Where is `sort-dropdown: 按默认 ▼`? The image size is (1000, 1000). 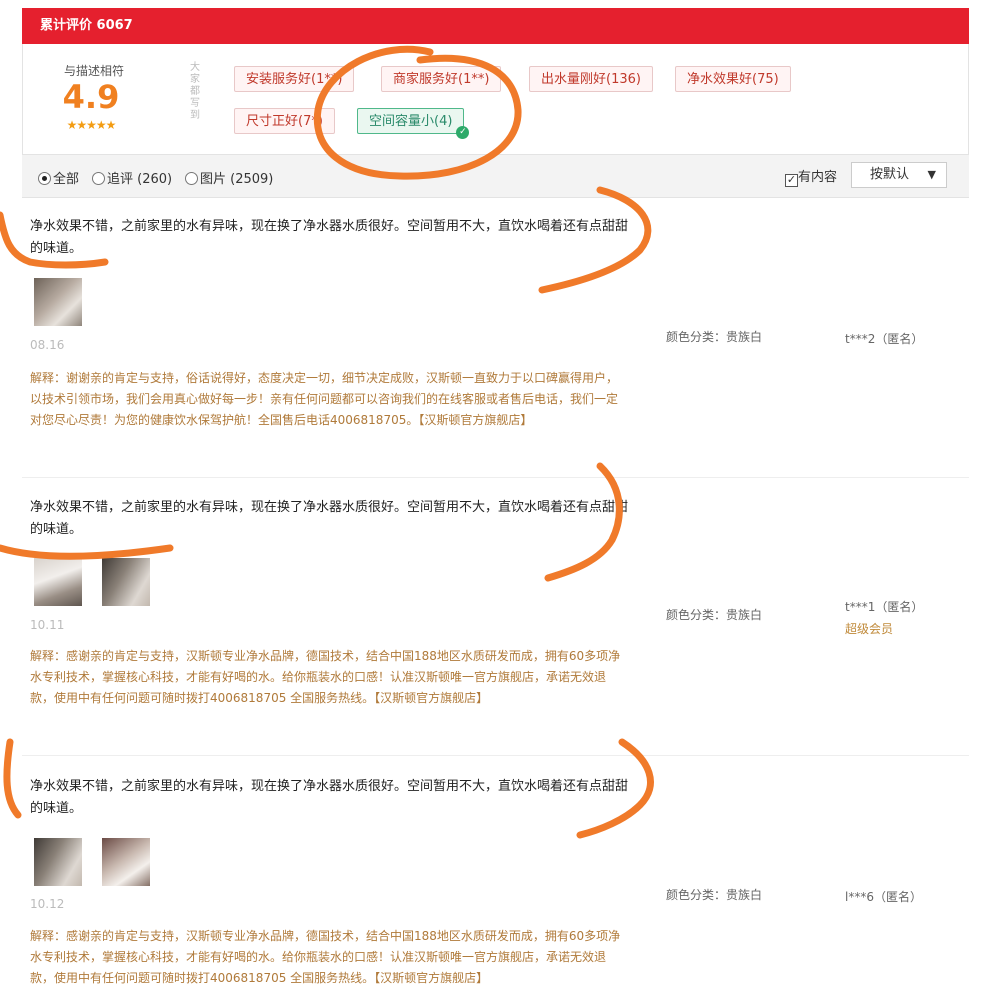
sort-dropdown: 按默认 ▼ is located at coordinates (899, 175).